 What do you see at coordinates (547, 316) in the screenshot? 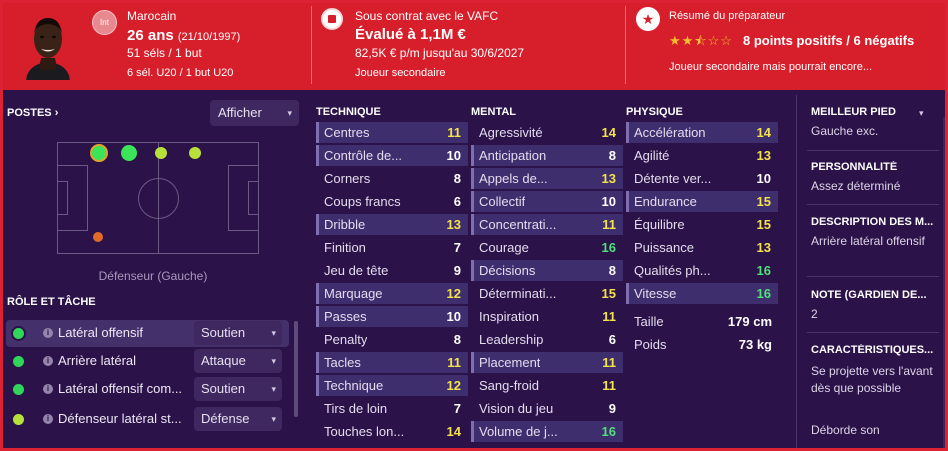
I see `attribute-row: Inspiration 11` at bounding box center [547, 316].